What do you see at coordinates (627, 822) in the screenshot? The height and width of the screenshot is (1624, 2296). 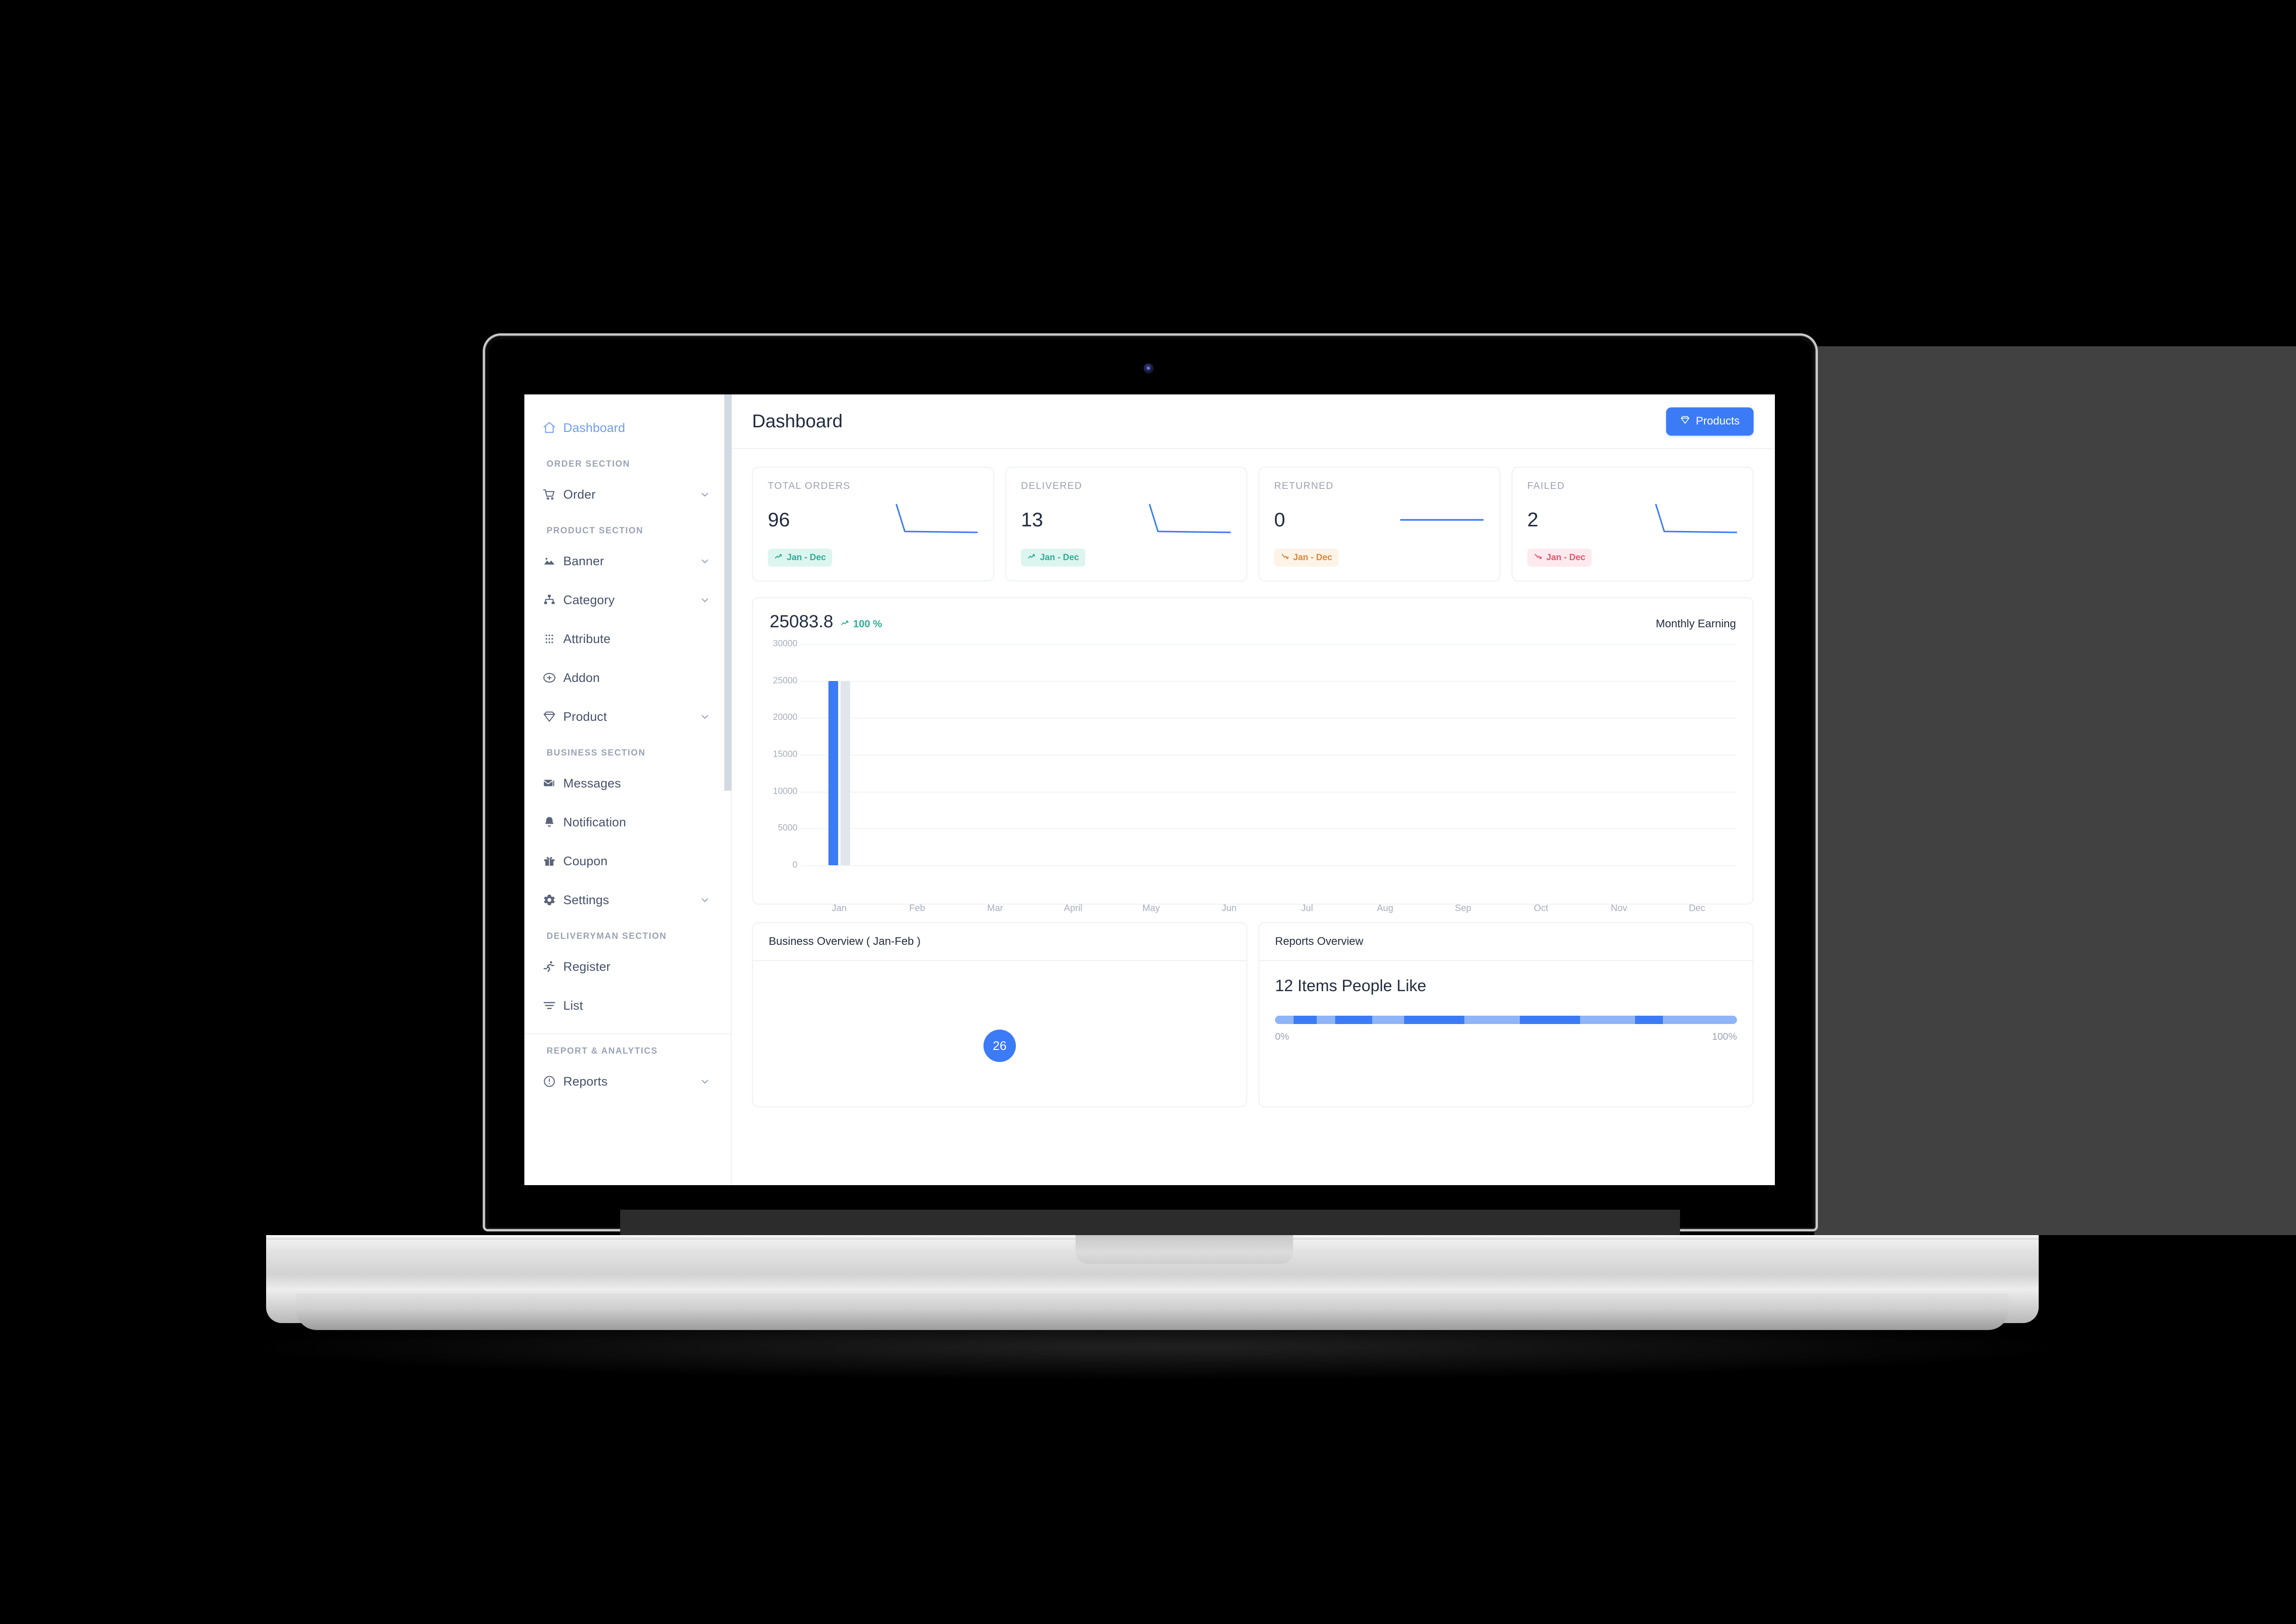 I see `sidebar-item-notification: Notification` at bounding box center [627, 822].